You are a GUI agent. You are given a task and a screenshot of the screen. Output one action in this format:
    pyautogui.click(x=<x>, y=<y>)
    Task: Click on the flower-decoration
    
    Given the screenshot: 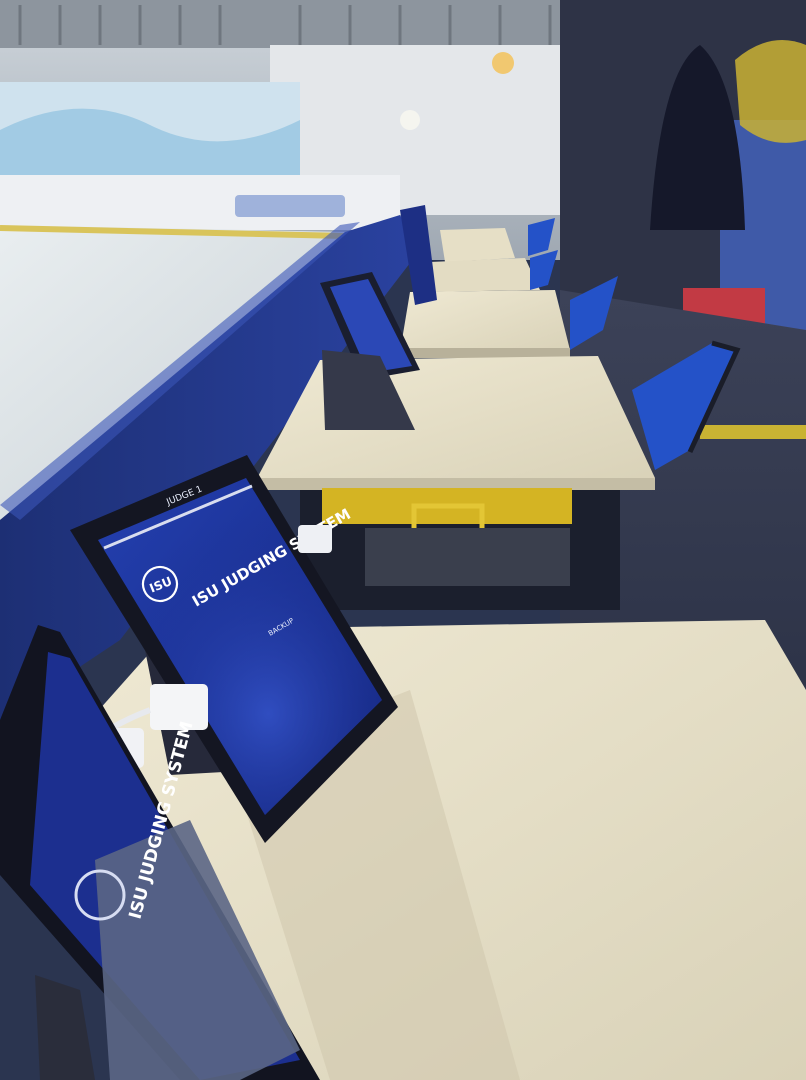 What is the action you would take?
    pyautogui.click(x=770, y=91)
    